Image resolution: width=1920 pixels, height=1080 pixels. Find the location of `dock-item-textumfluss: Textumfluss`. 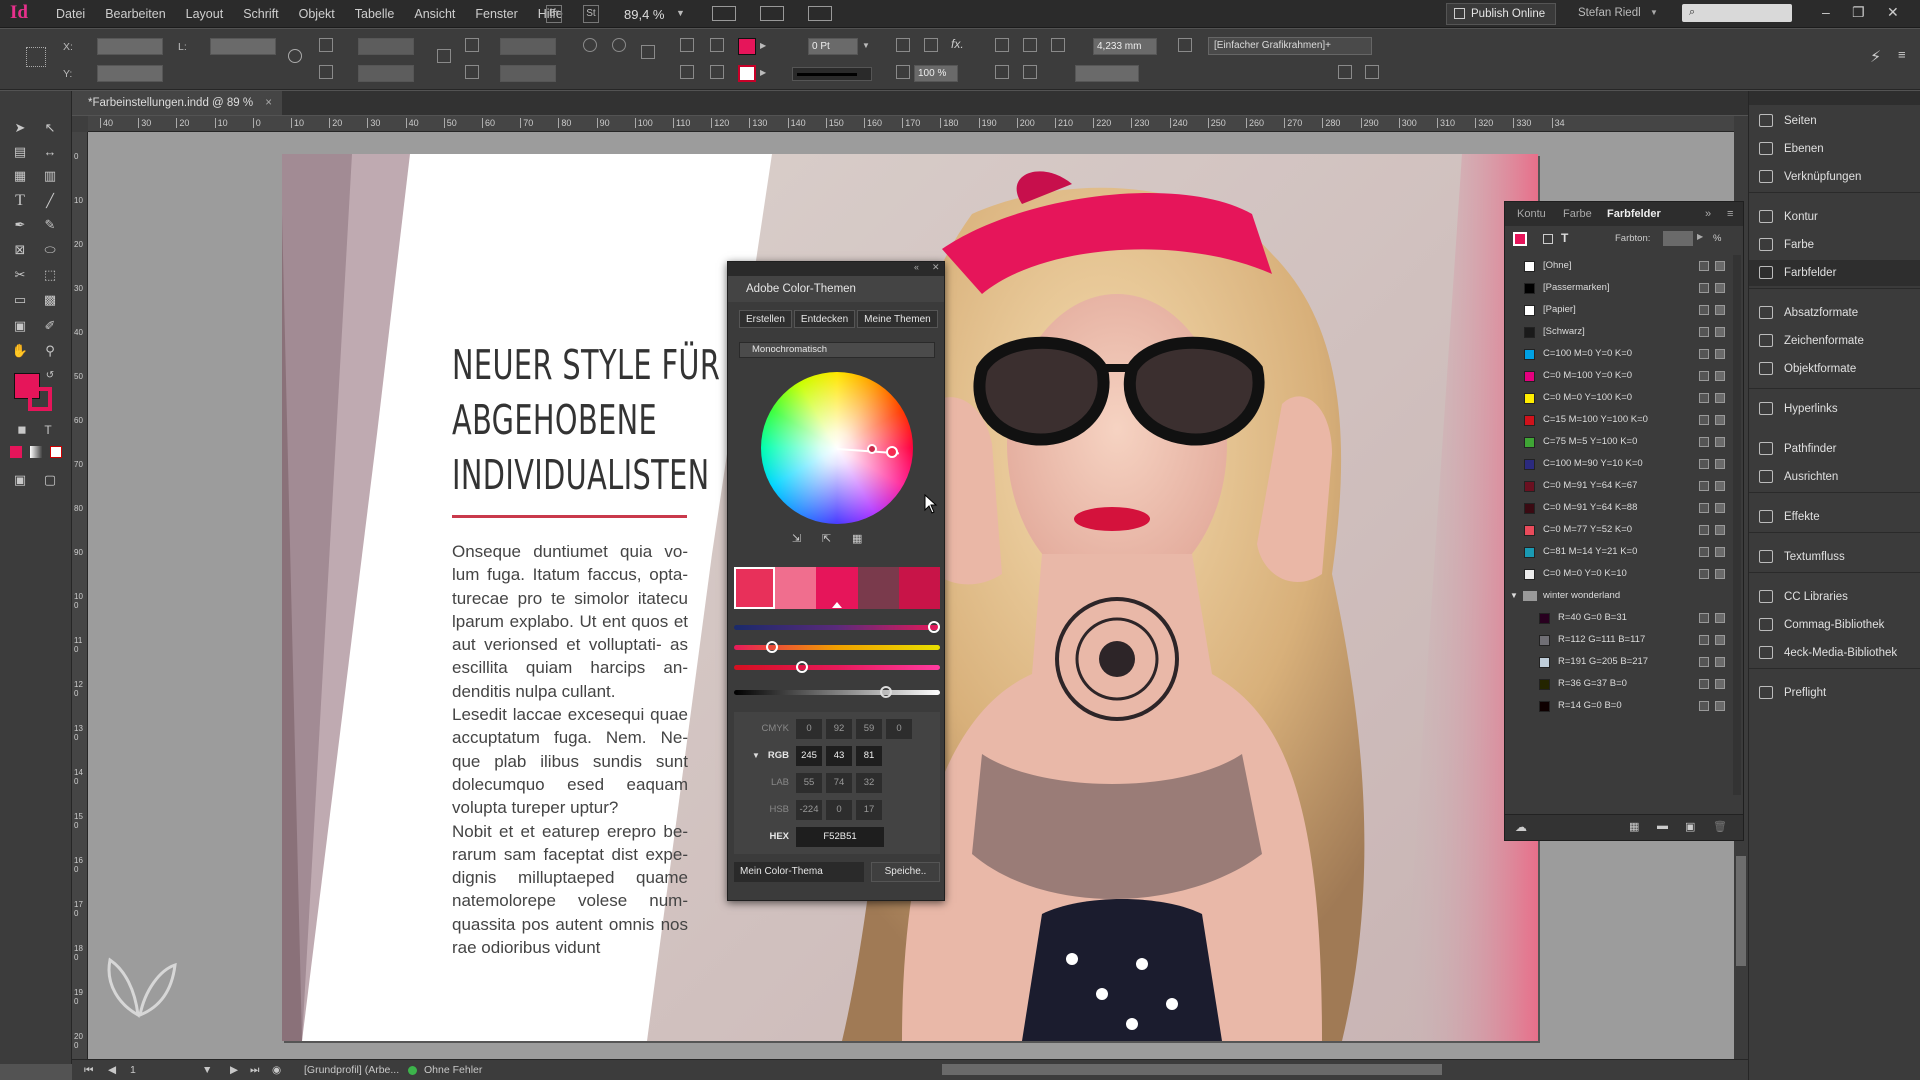

dock-item-textumfluss: Textumfluss is located at coordinates (1834, 557).